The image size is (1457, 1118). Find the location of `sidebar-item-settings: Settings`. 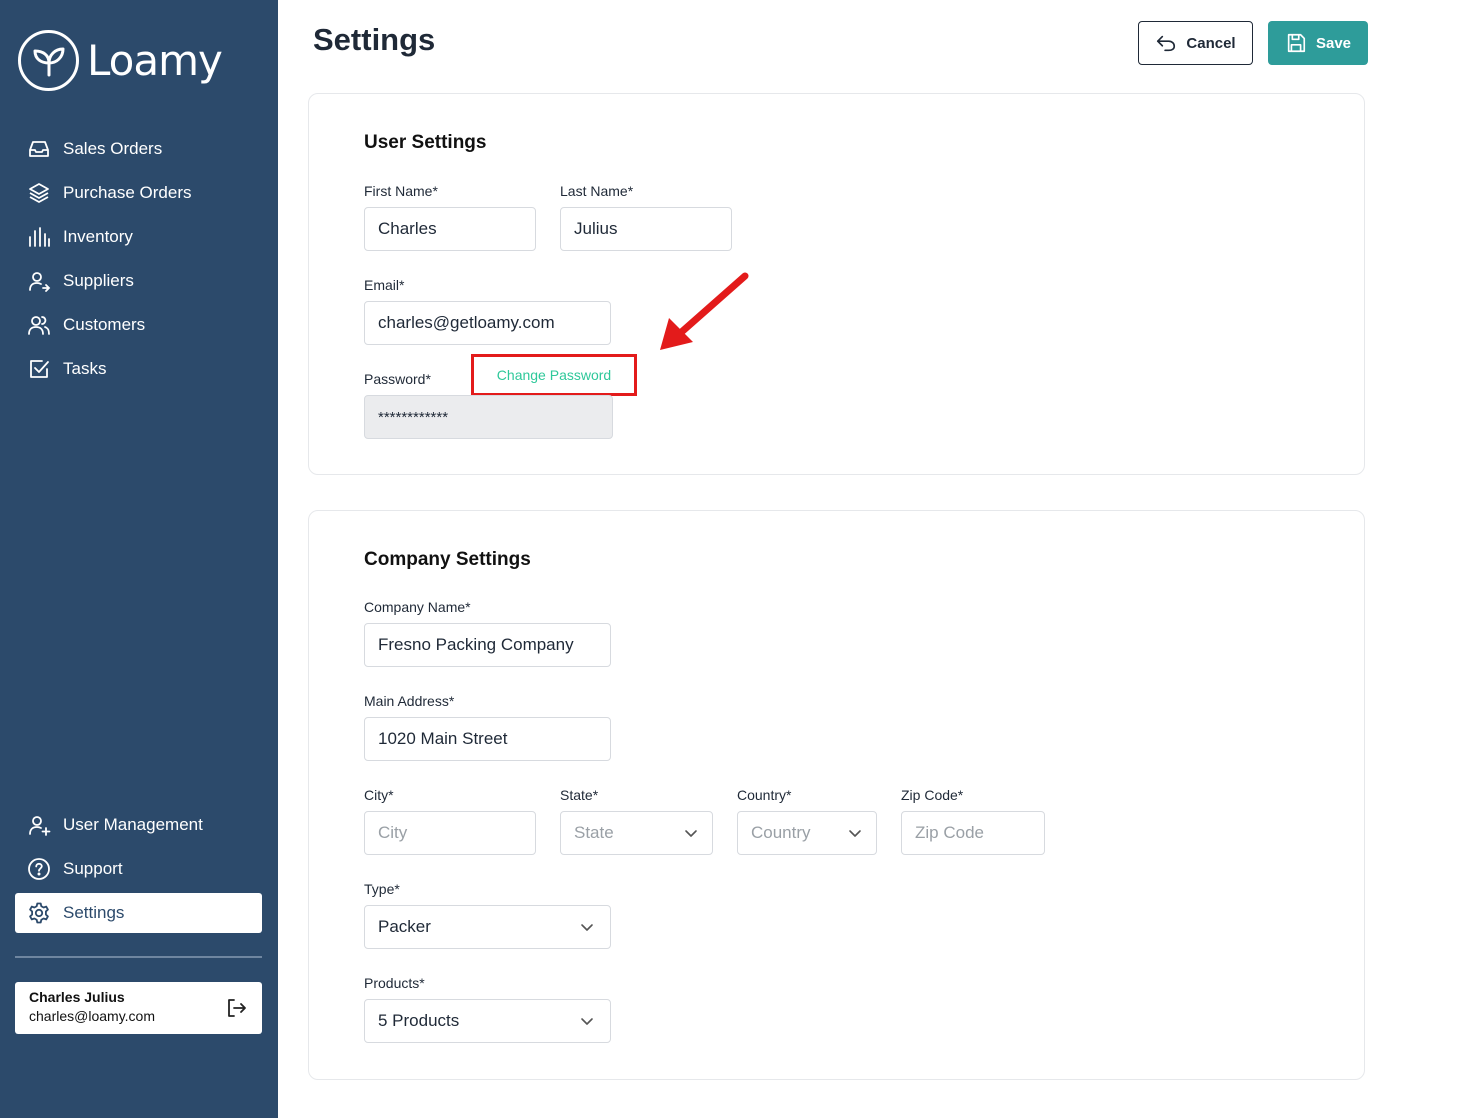

sidebar-item-settings: Settings is located at coordinates (138, 913).